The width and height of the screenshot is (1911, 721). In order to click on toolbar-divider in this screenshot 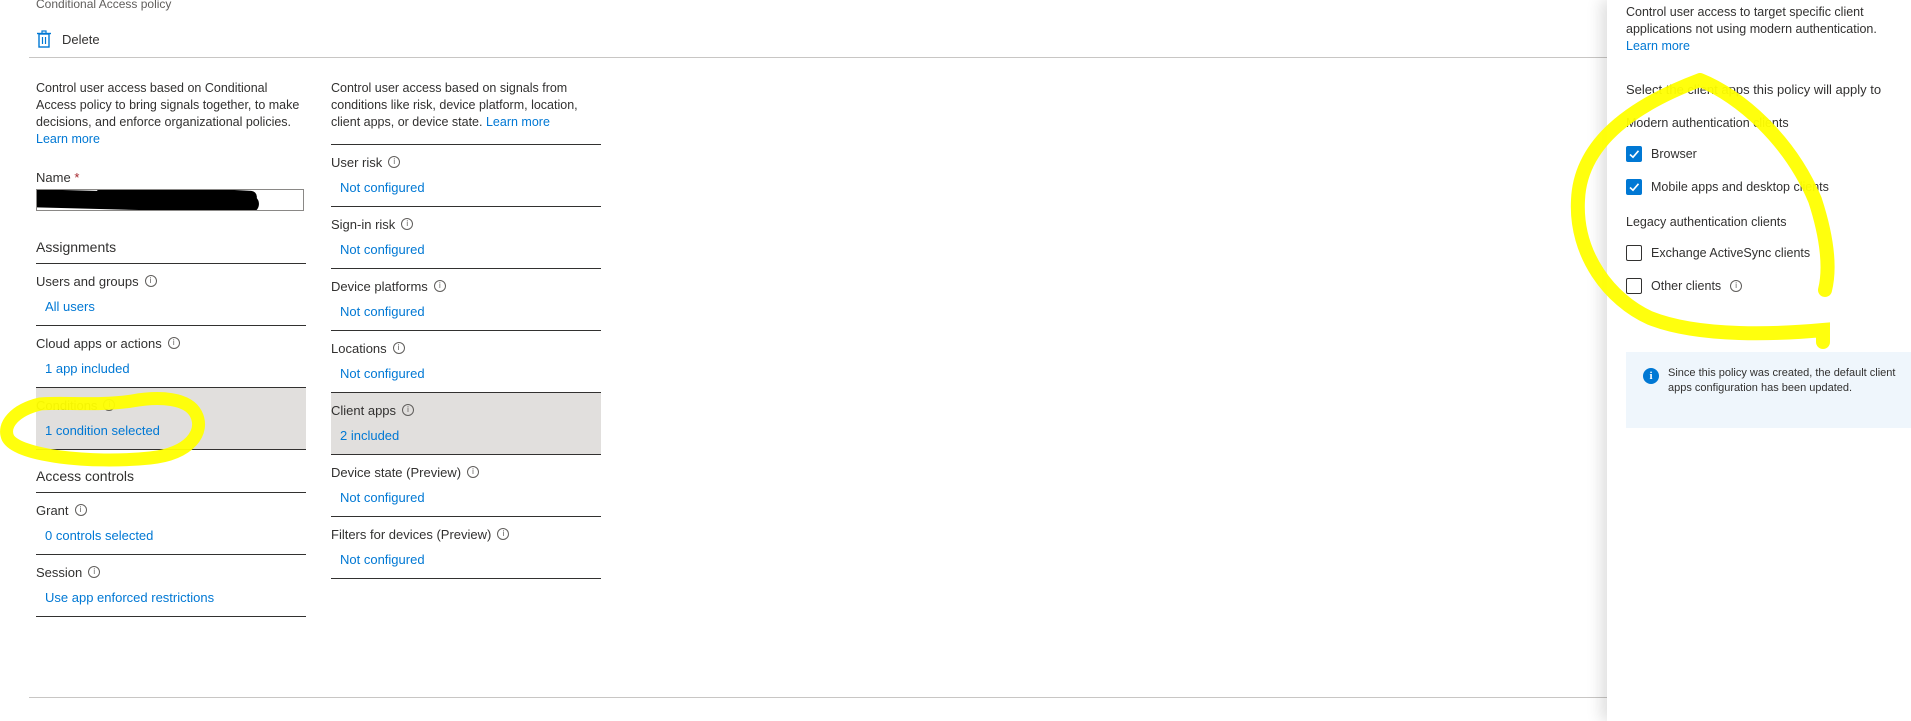, I will do `click(818, 57)`.